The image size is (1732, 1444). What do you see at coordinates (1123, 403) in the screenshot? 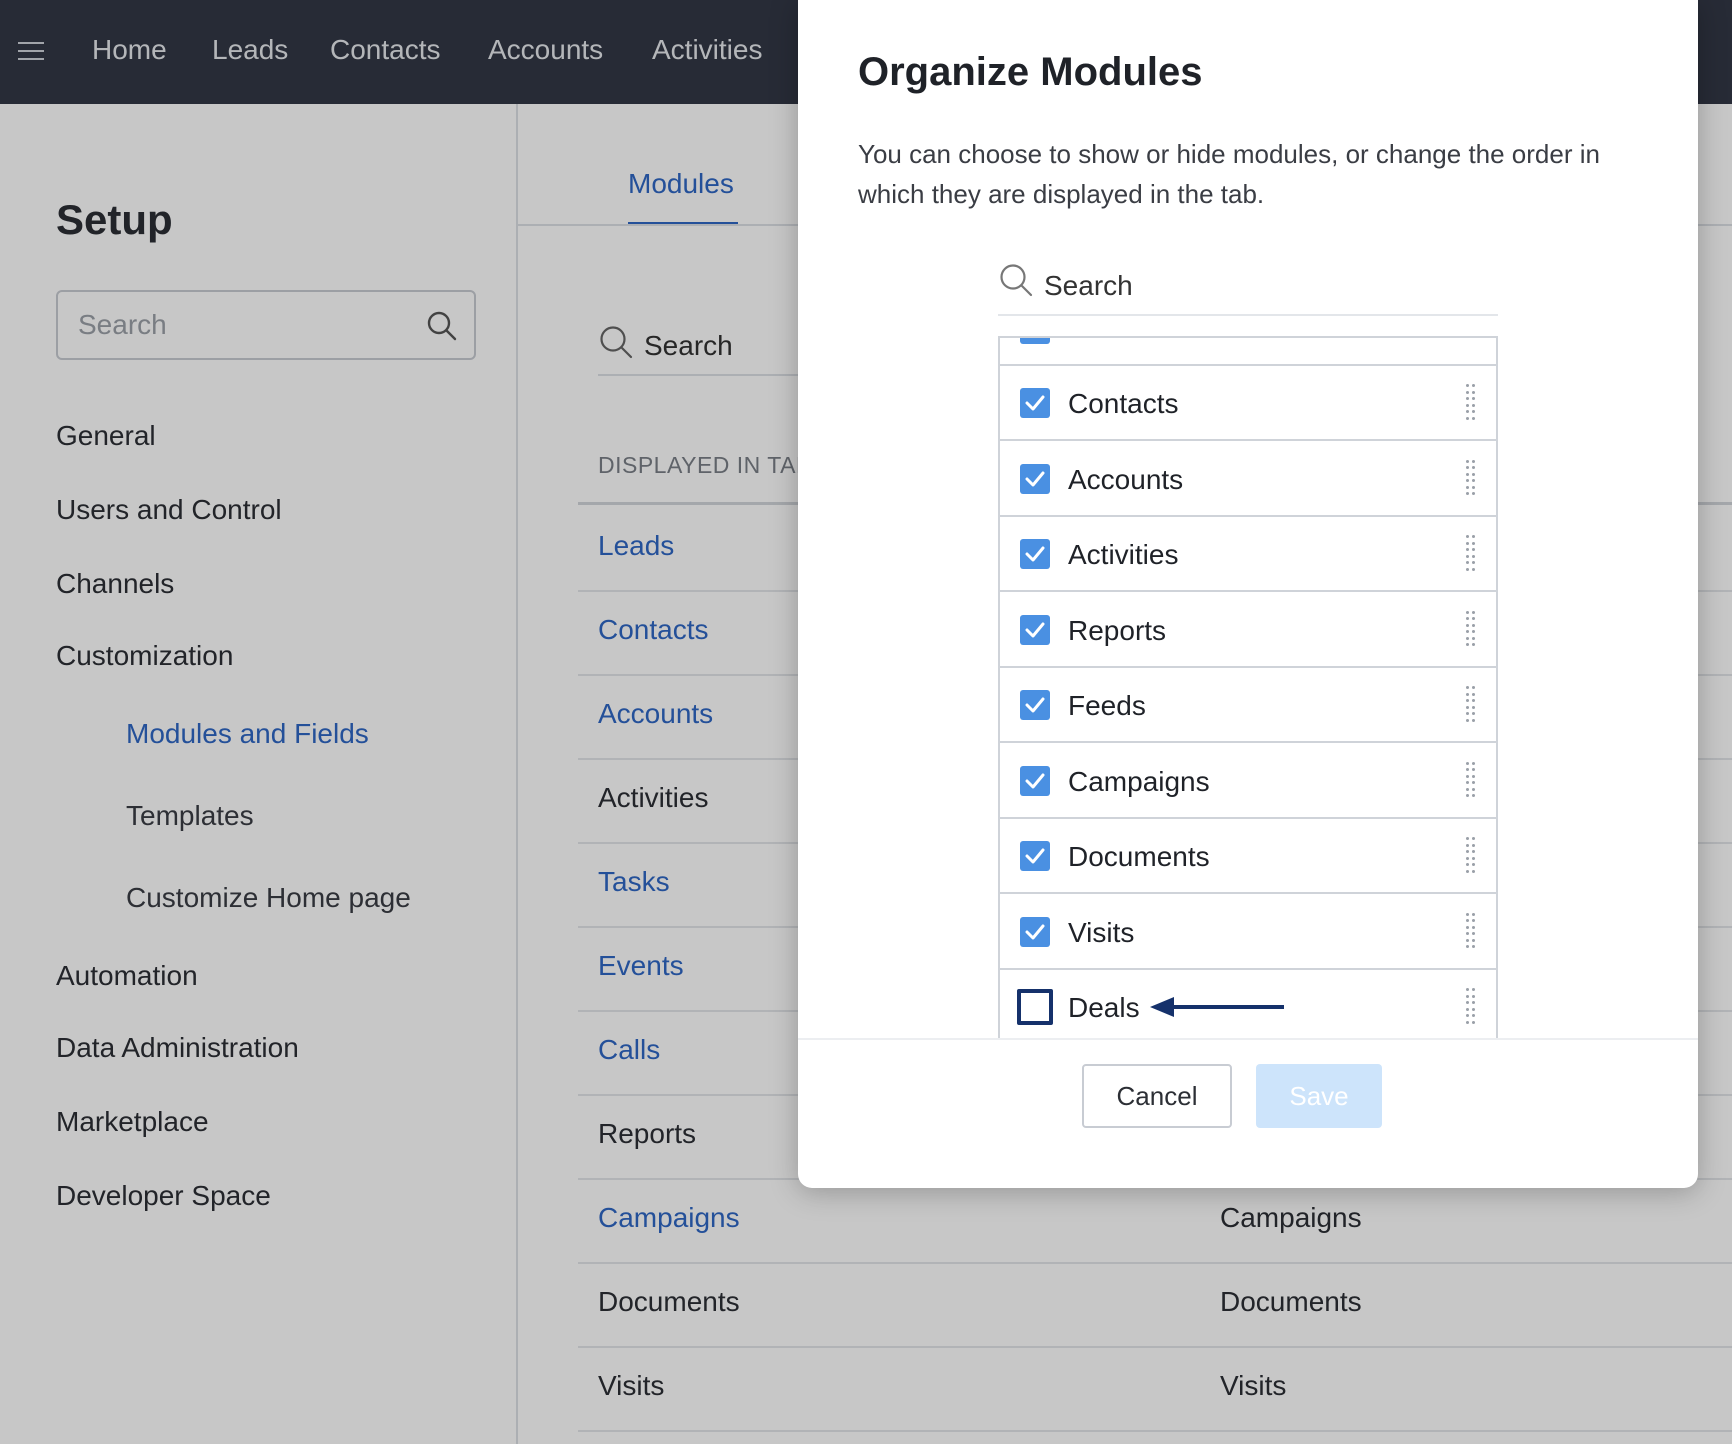
I see `list-item-label: Contacts` at bounding box center [1123, 403].